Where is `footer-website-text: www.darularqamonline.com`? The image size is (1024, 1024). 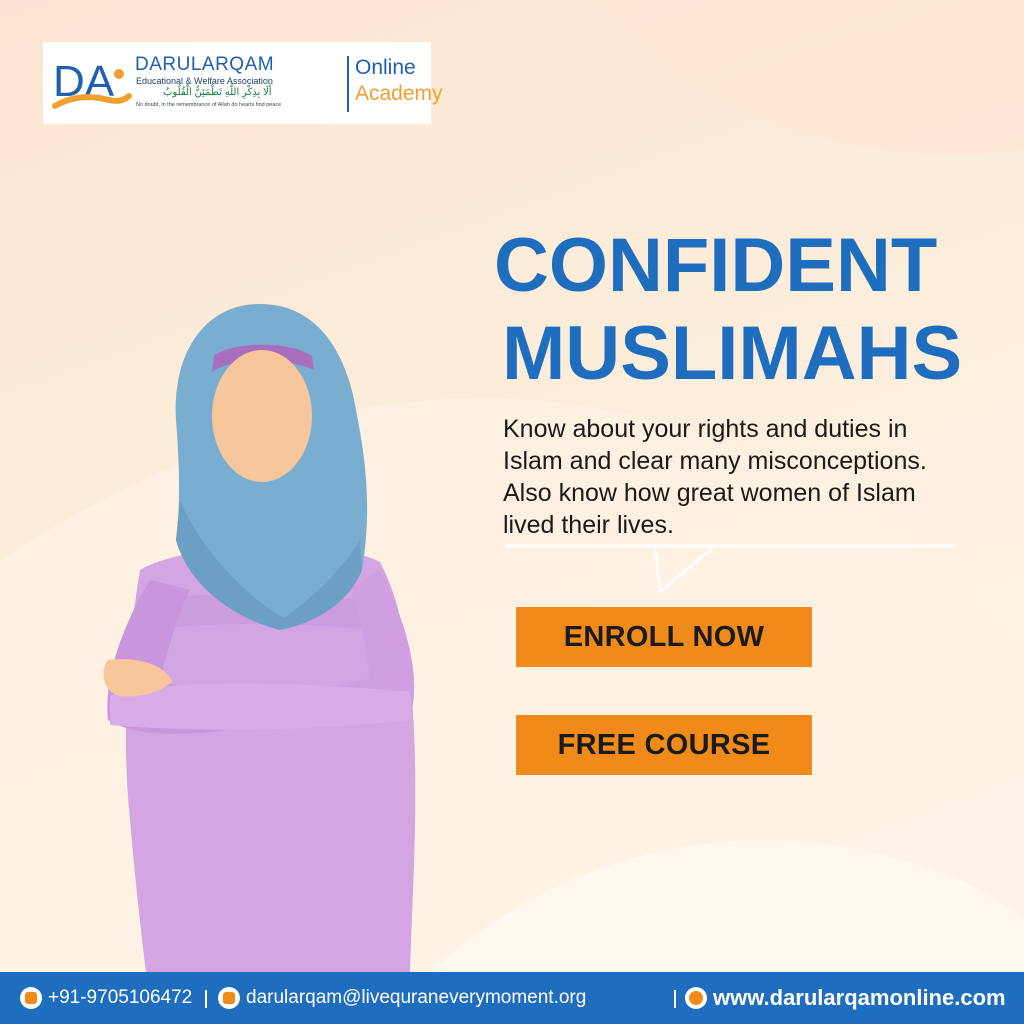 footer-website-text: www.darularqamonline.com is located at coordinates (859, 997).